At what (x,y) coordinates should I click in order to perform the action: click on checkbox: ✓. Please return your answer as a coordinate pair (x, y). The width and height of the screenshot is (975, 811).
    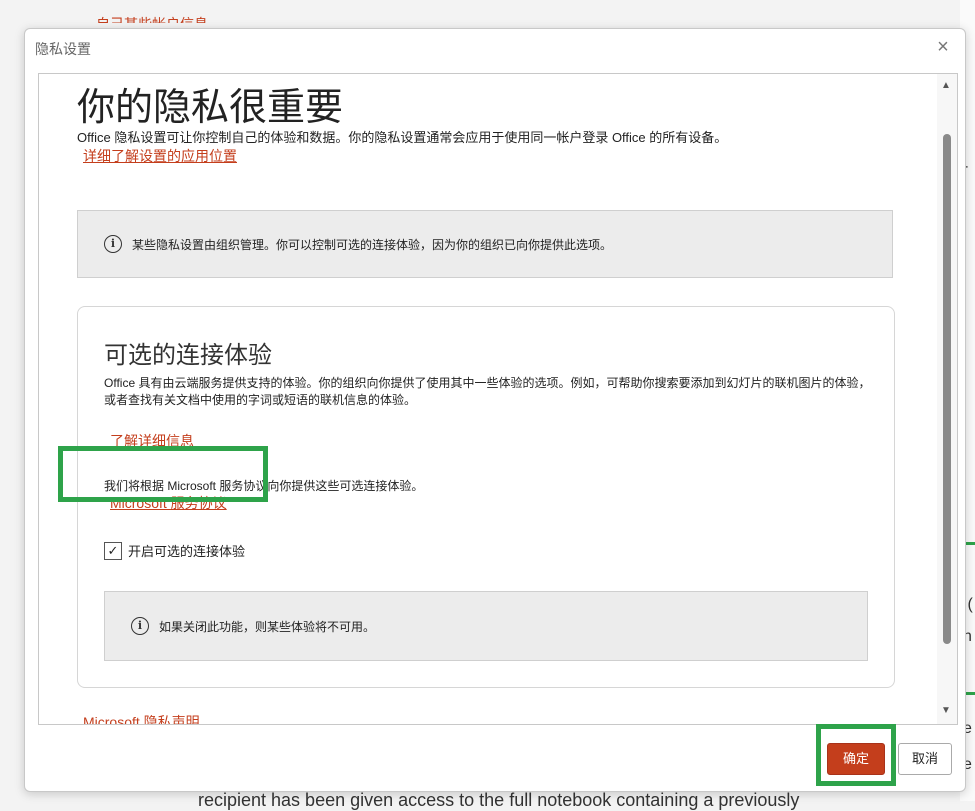
    Looking at the image, I should click on (113, 550).